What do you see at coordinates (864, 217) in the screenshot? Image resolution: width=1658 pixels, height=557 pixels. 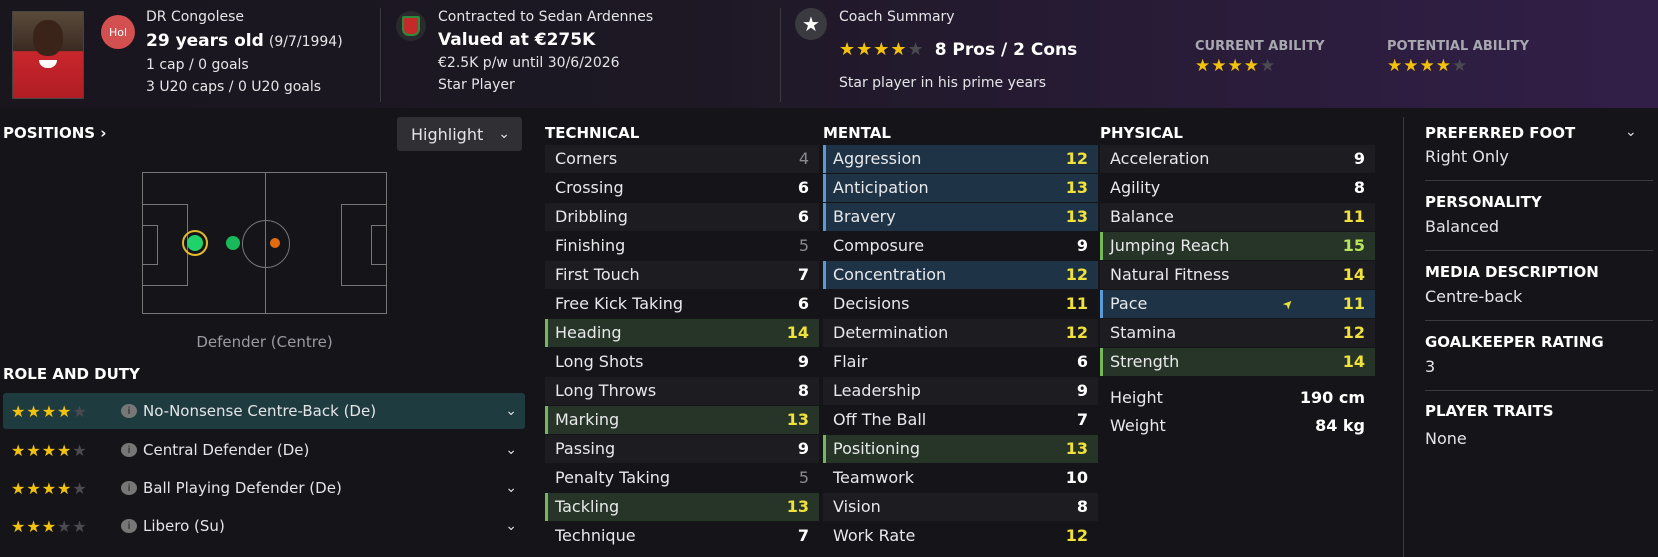 I see `attribute-name: Bravery` at bounding box center [864, 217].